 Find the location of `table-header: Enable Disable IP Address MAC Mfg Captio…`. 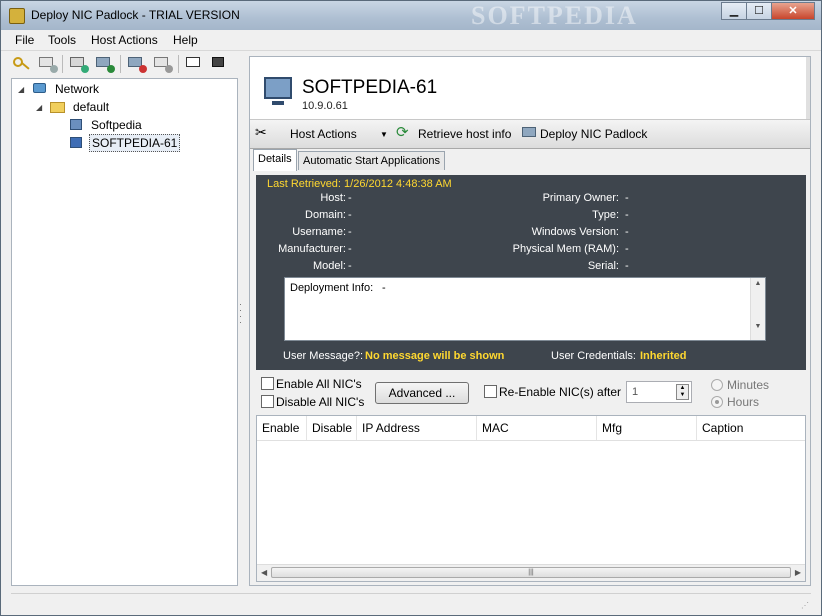

table-header: Enable Disable IP Address MAC Mfg Captio… is located at coordinates (531, 428).